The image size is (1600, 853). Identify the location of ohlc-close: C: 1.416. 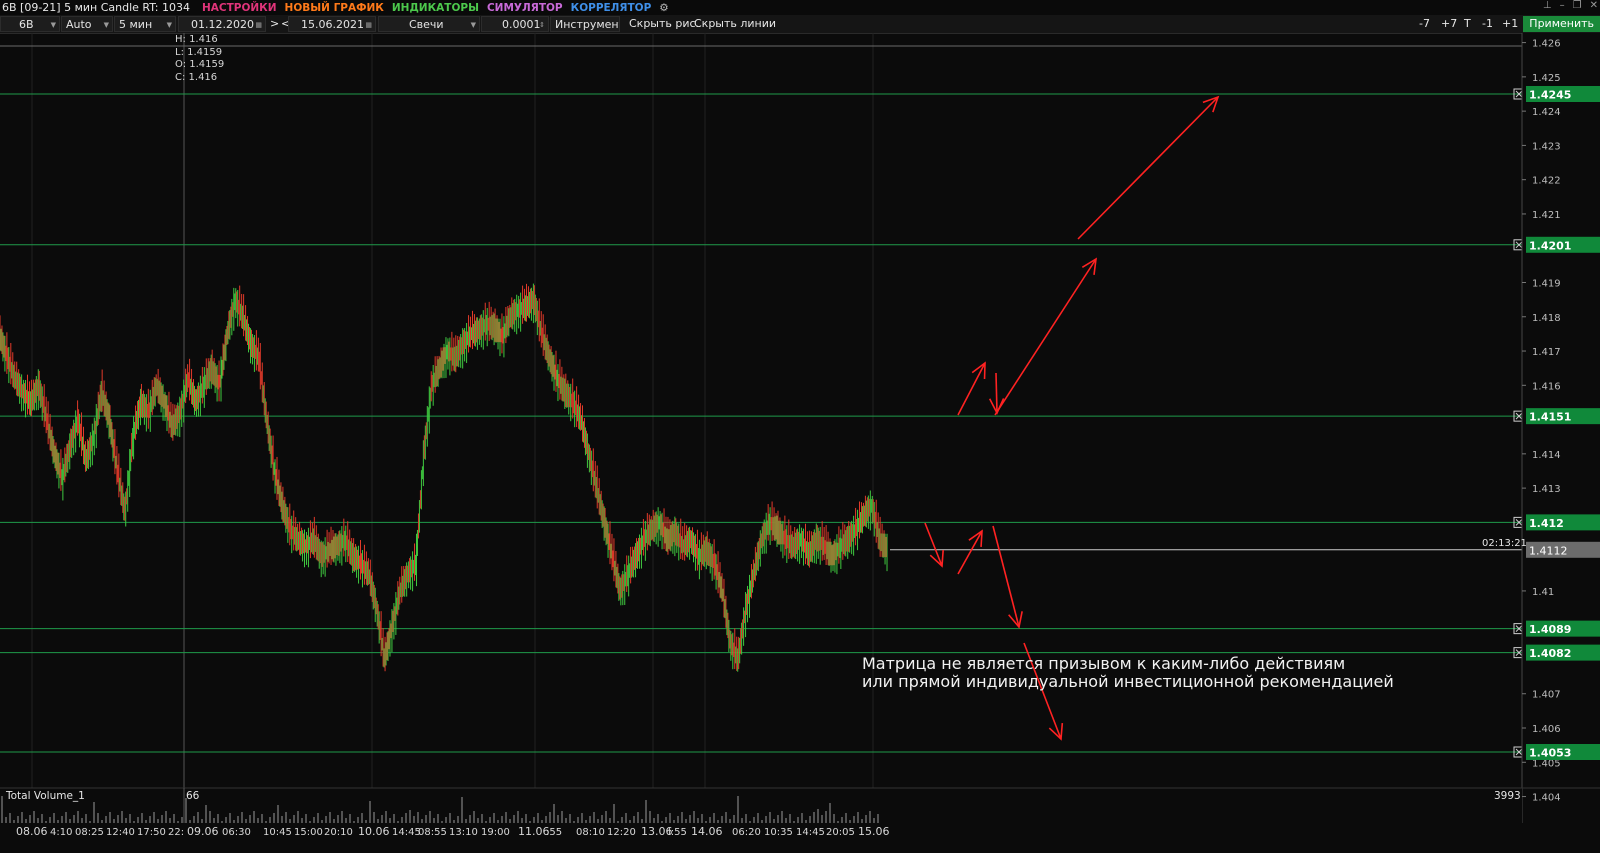
(196, 78).